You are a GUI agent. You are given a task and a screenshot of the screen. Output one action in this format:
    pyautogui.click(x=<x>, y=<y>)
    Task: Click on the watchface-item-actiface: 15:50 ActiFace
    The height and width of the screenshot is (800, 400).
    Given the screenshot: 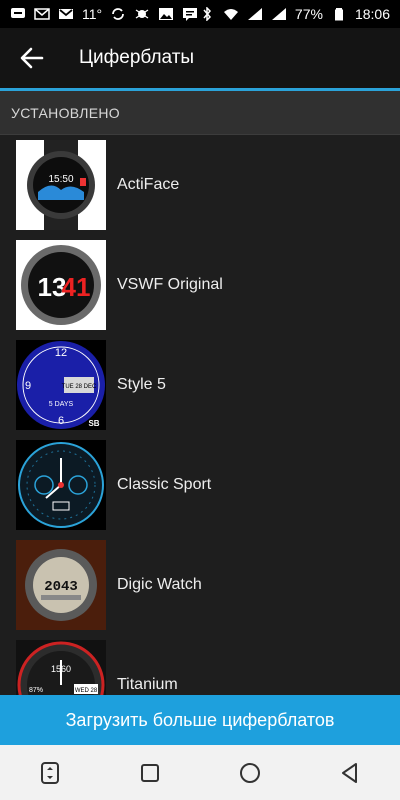 What is the action you would take?
    pyautogui.click(x=200, y=185)
    